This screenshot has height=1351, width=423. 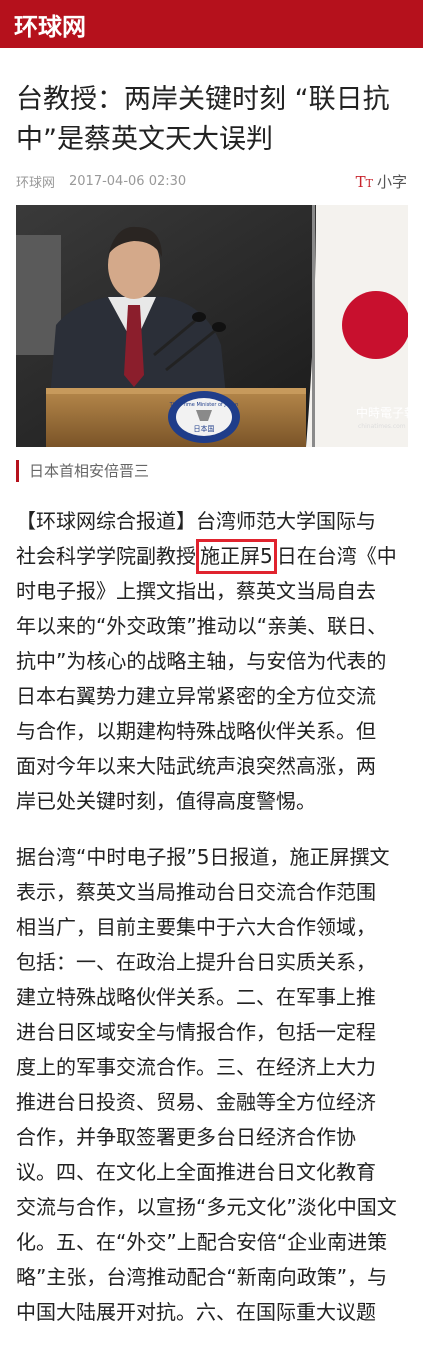 I want to click on p1-line: 与合作，以期建构特殊战略伙伴关系。但, so click(x=196, y=731).